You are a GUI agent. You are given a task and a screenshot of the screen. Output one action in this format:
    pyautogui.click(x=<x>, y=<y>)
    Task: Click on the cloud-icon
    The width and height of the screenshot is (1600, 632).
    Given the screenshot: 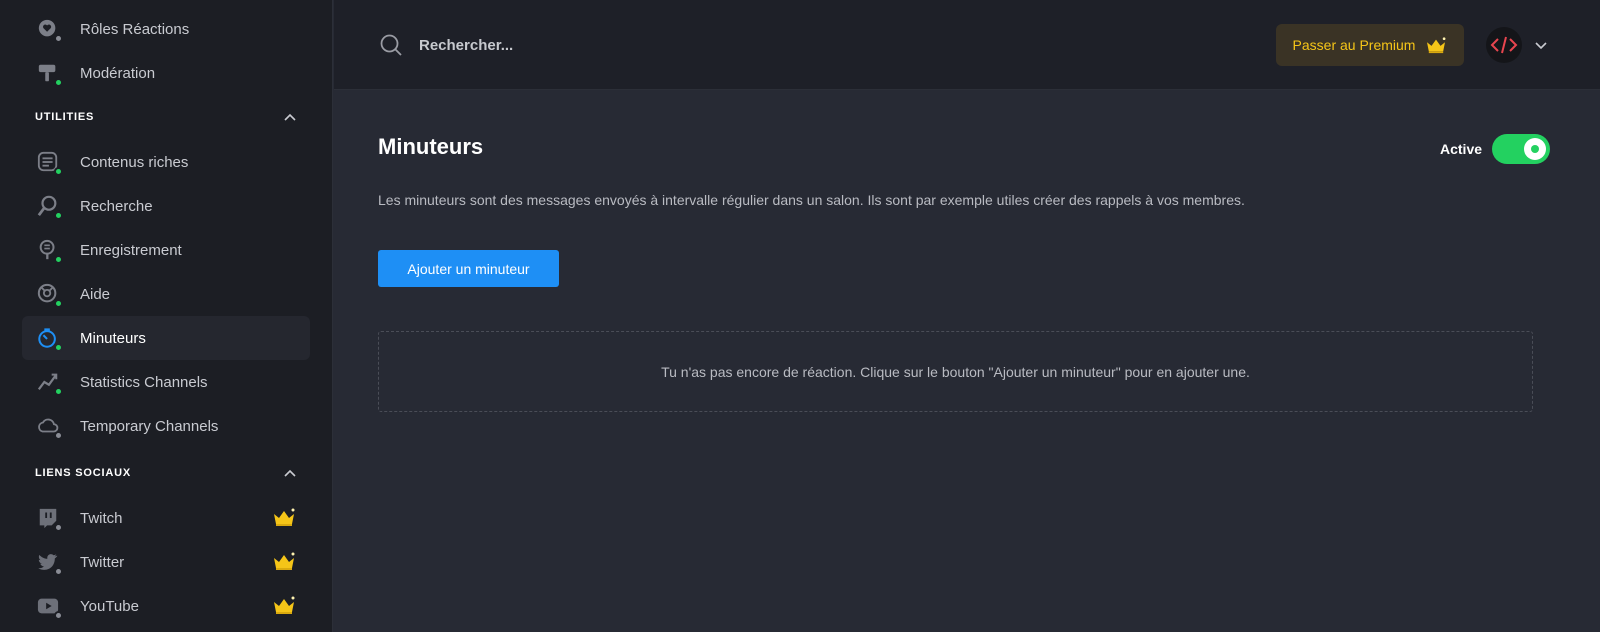 What is the action you would take?
    pyautogui.click(x=49, y=427)
    